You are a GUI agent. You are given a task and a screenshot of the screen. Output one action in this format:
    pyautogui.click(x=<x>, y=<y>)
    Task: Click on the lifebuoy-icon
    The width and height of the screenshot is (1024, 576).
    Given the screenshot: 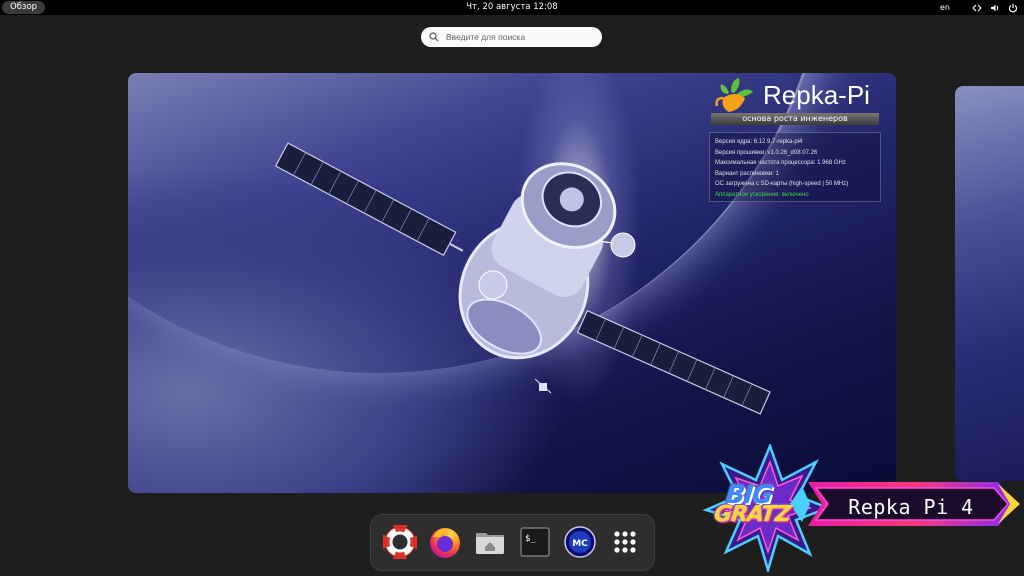 What is the action you would take?
    pyautogui.click(x=400, y=542)
    